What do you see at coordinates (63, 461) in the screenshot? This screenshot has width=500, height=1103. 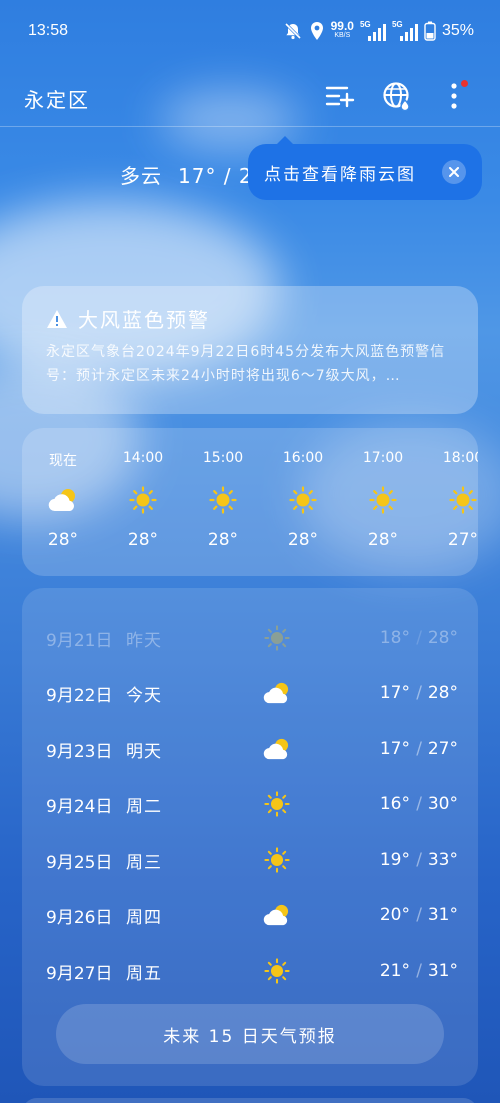 I see `hour-time: 现在` at bounding box center [63, 461].